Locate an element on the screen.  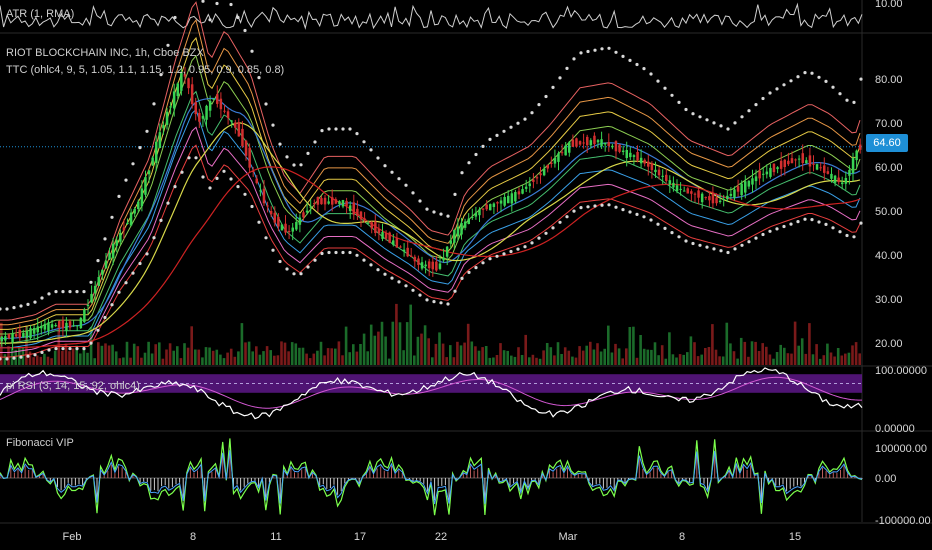
fib-series is located at coordinates (431, 477).